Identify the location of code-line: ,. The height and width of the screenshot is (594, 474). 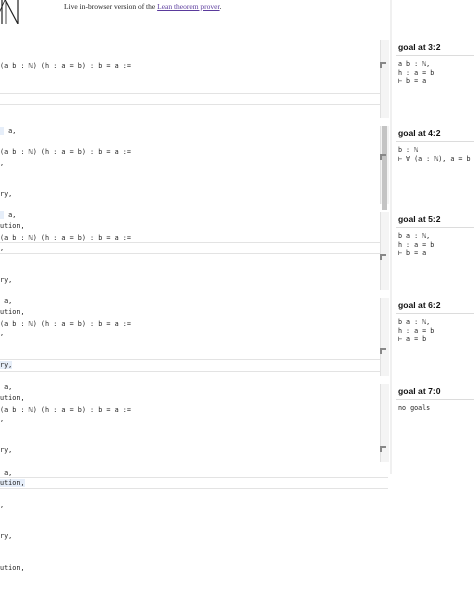
(2, 504).